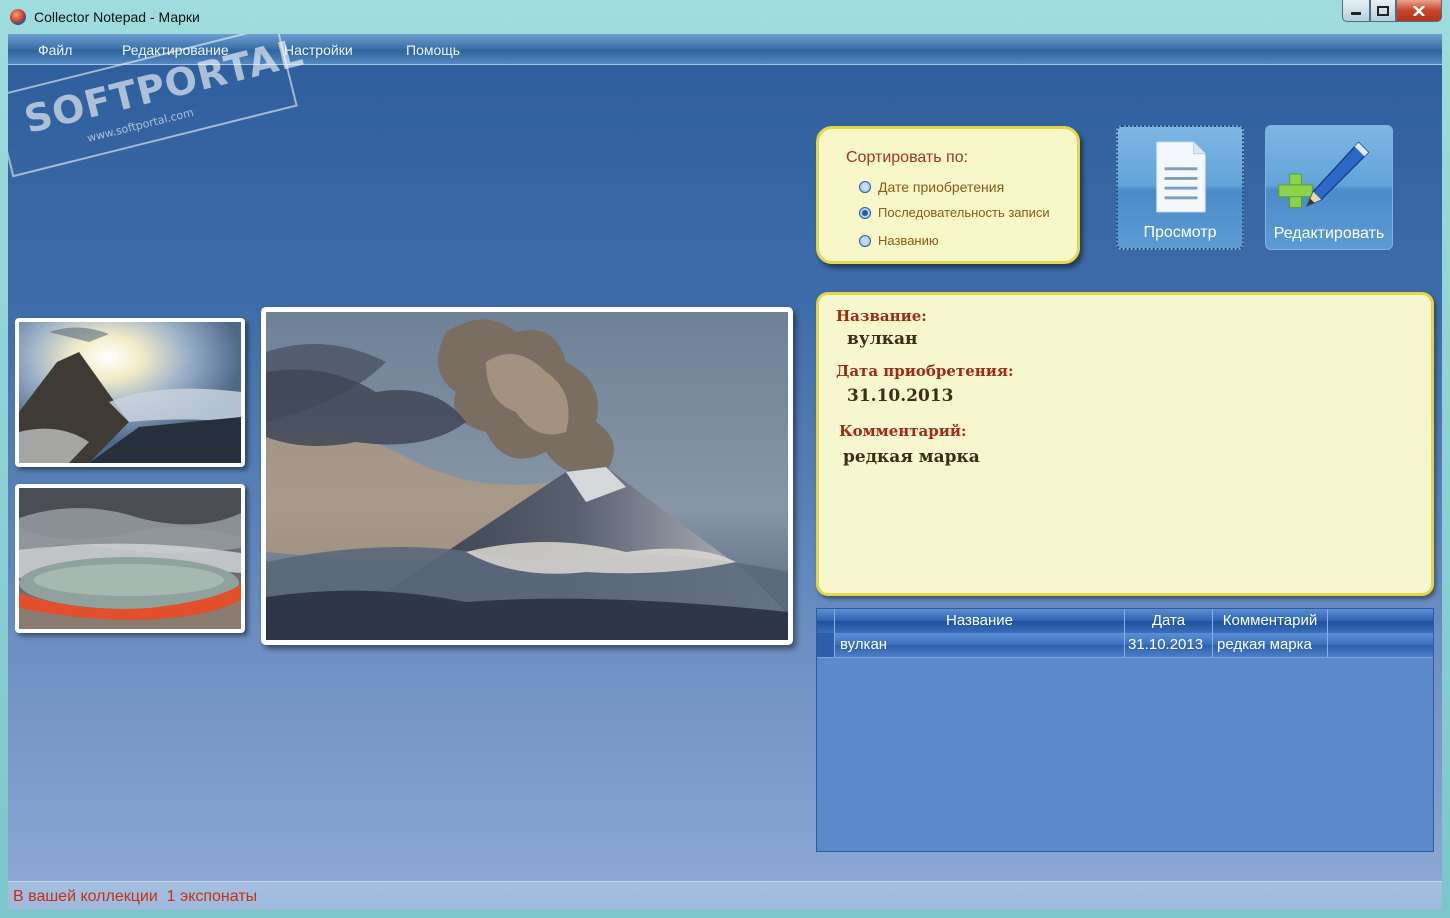 The height and width of the screenshot is (918, 1450). What do you see at coordinates (55, 50) in the screenshot?
I see `menu-file: Файл` at bounding box center [55, 50].